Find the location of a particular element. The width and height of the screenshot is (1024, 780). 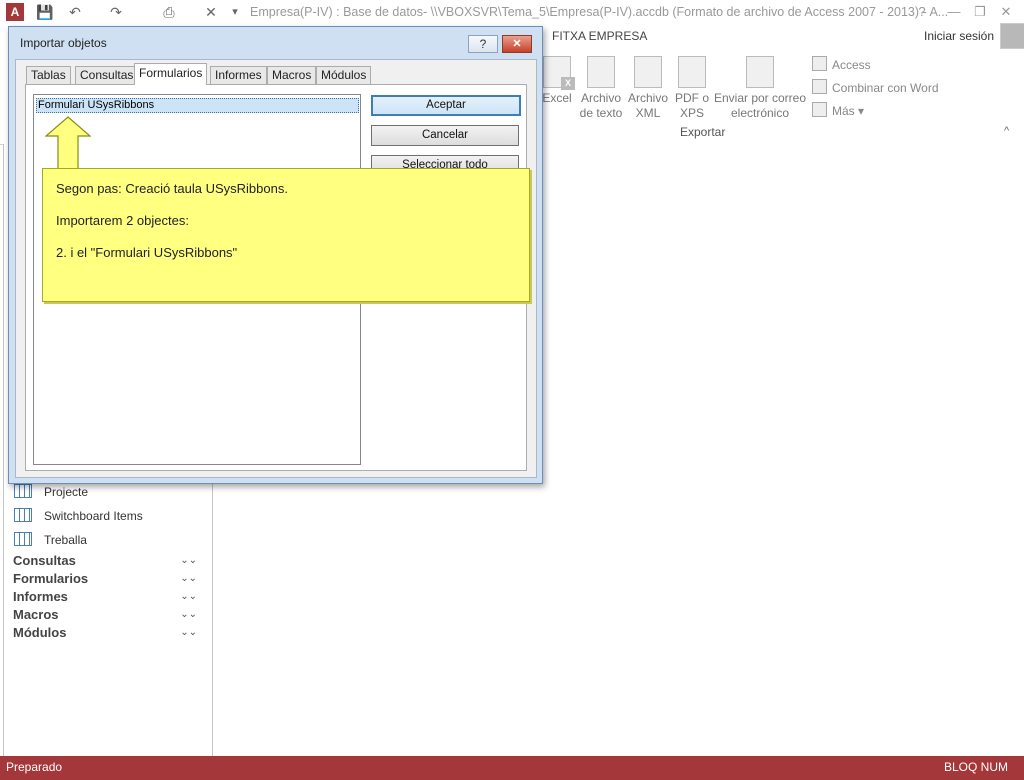

tab-consultas: Consultas is located at coordinates (107, 75).